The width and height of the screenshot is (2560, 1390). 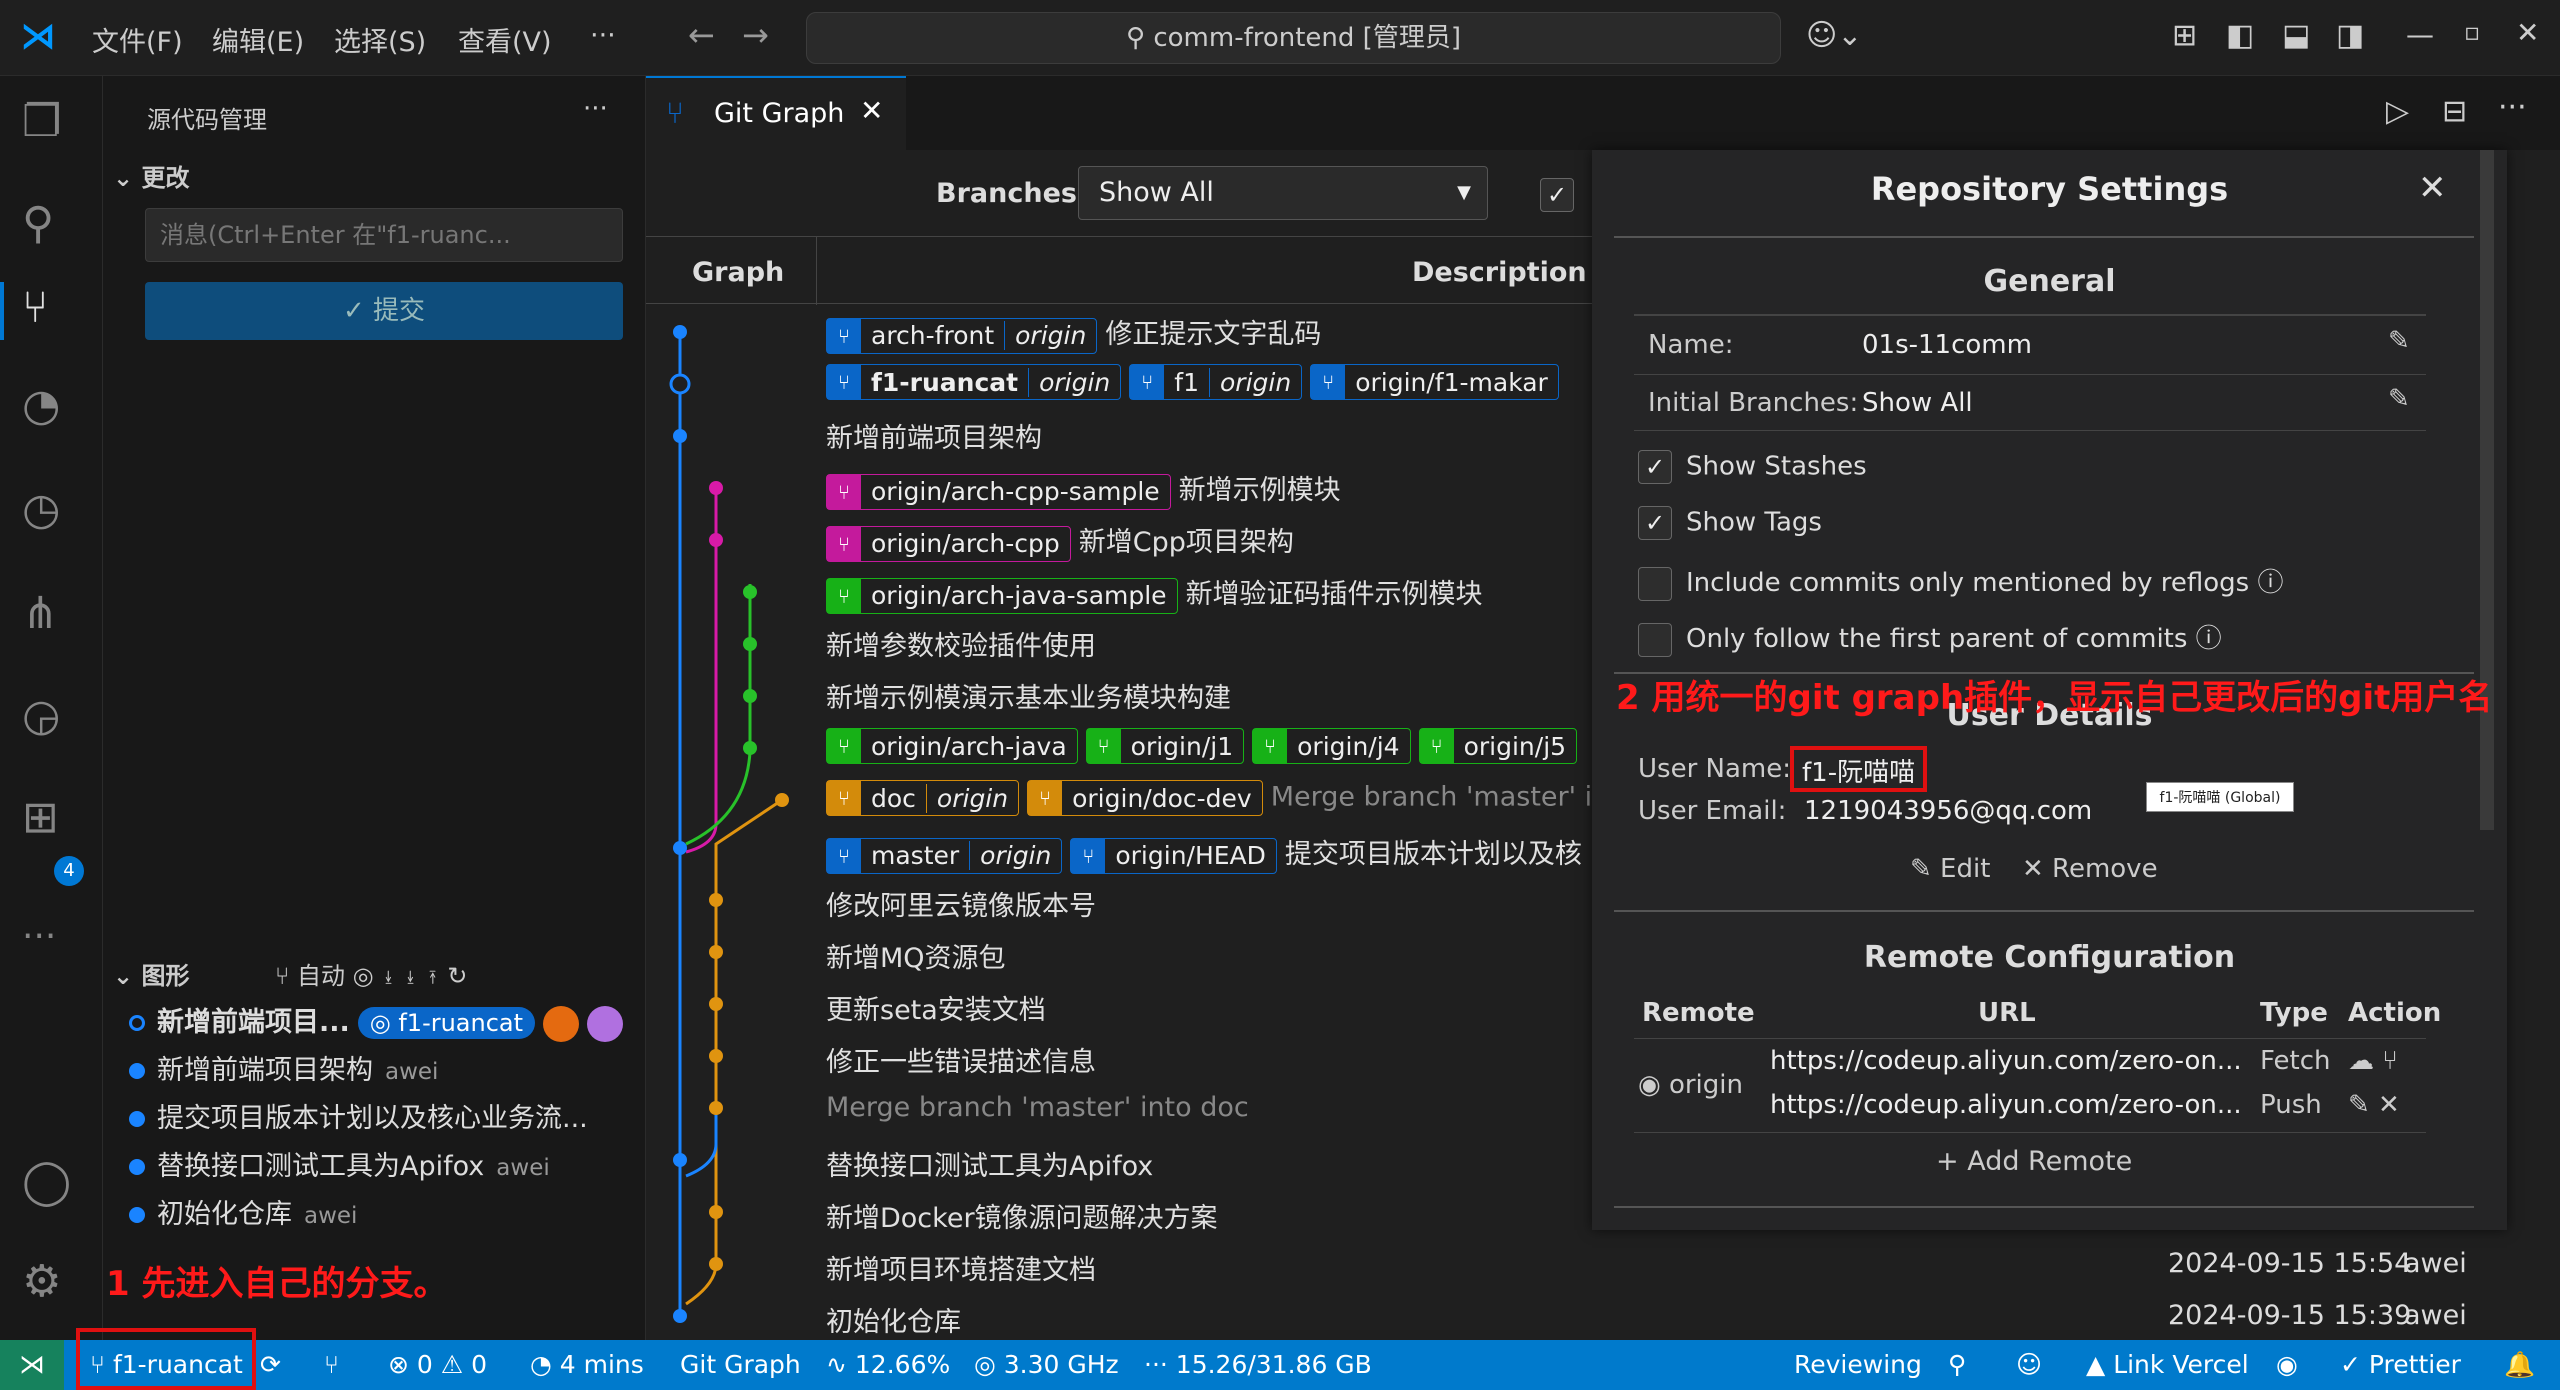 What do you see at coordinates (2240, 35) in the screenshot?
I see `toggle-sidebar-icon: ◧` at bounding box center [2240, 35].